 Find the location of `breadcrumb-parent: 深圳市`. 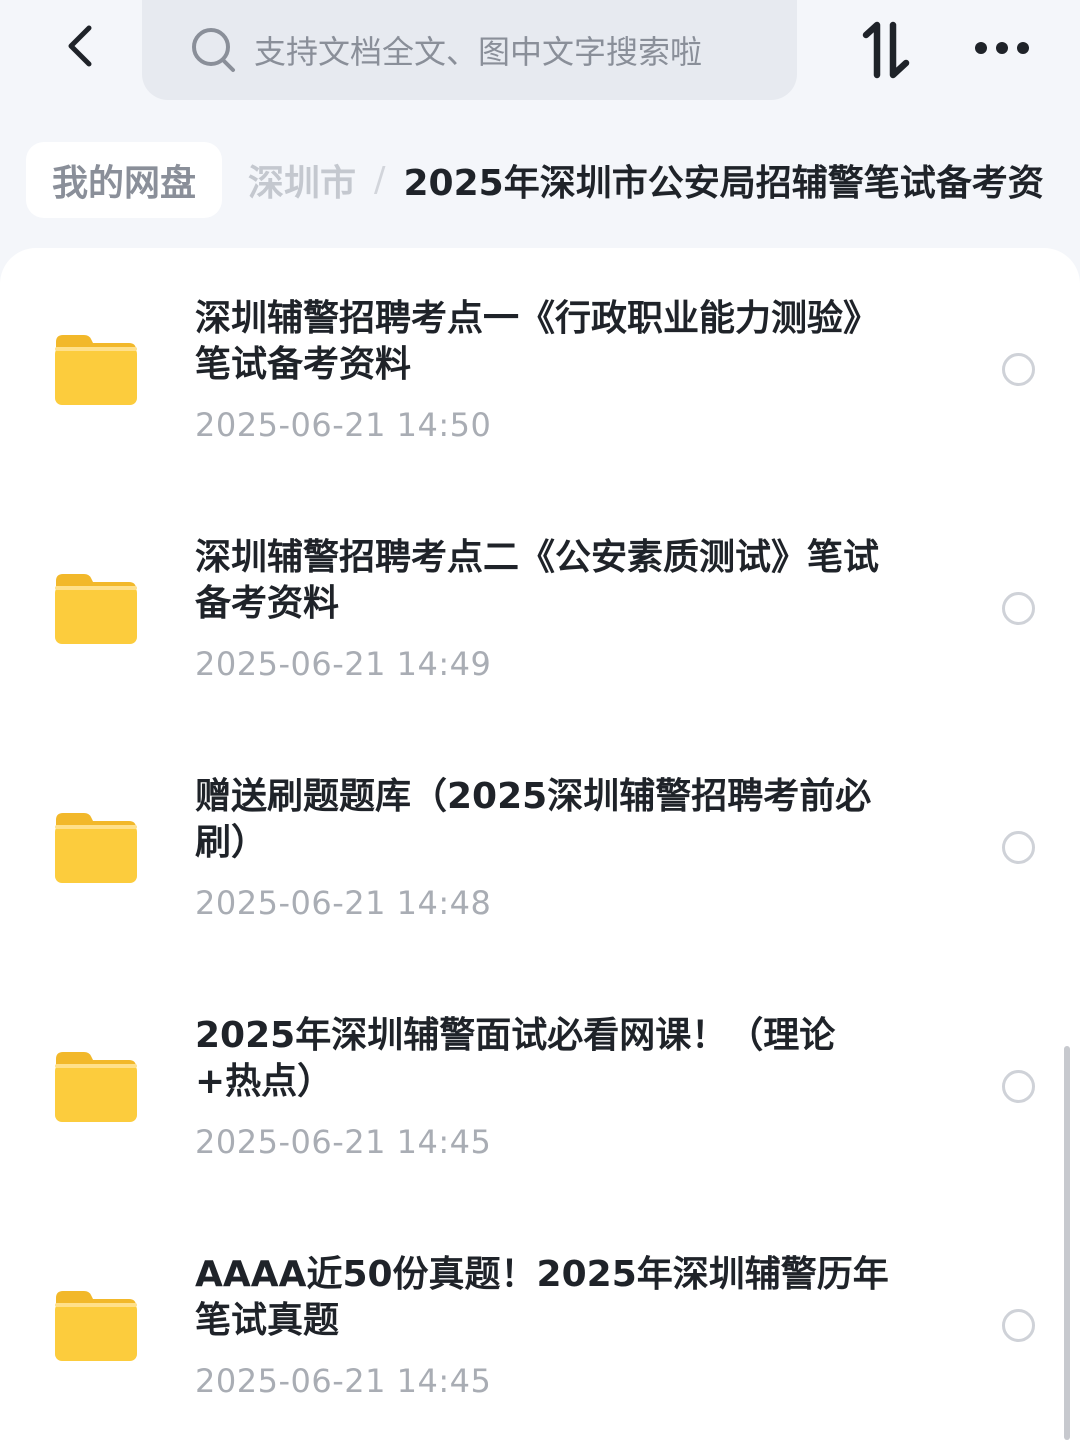

breadcrumb-parent: 深圳市 is located at coordinates (302, 180).